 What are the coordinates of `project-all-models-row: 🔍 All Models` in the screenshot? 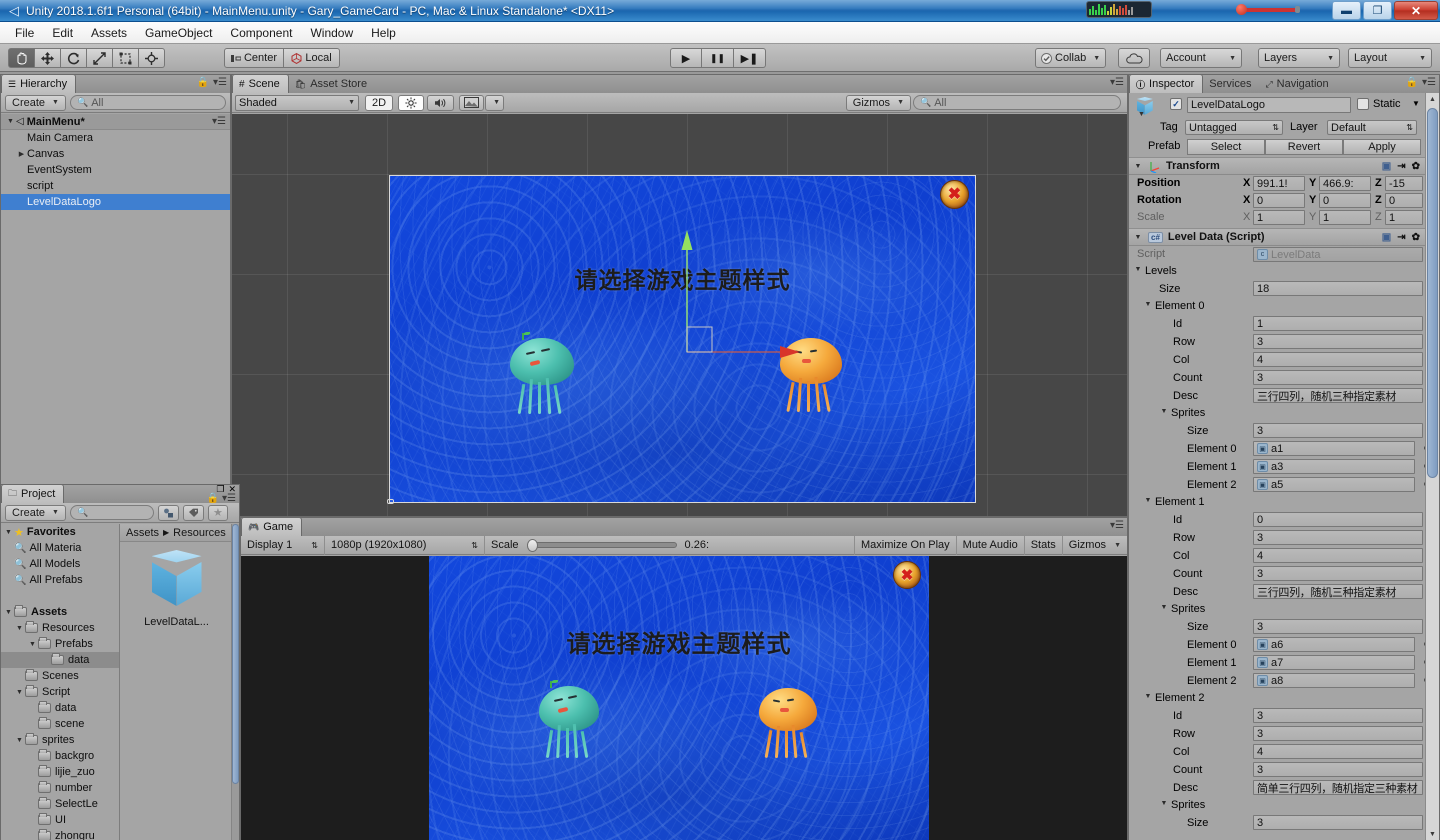 It's located at (60, 564).